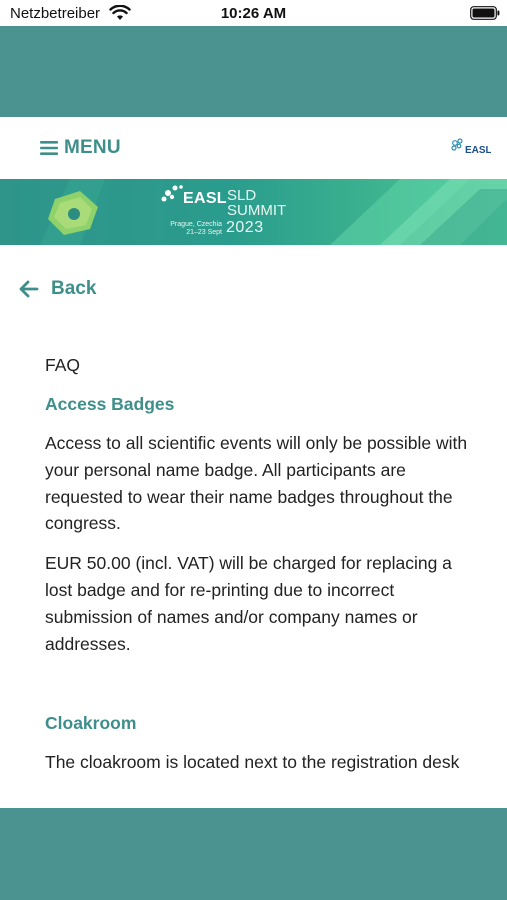 This screenshot has height=900, width=507. I want to click on banner-dates: 21–23 Sept, so click(204, 232).